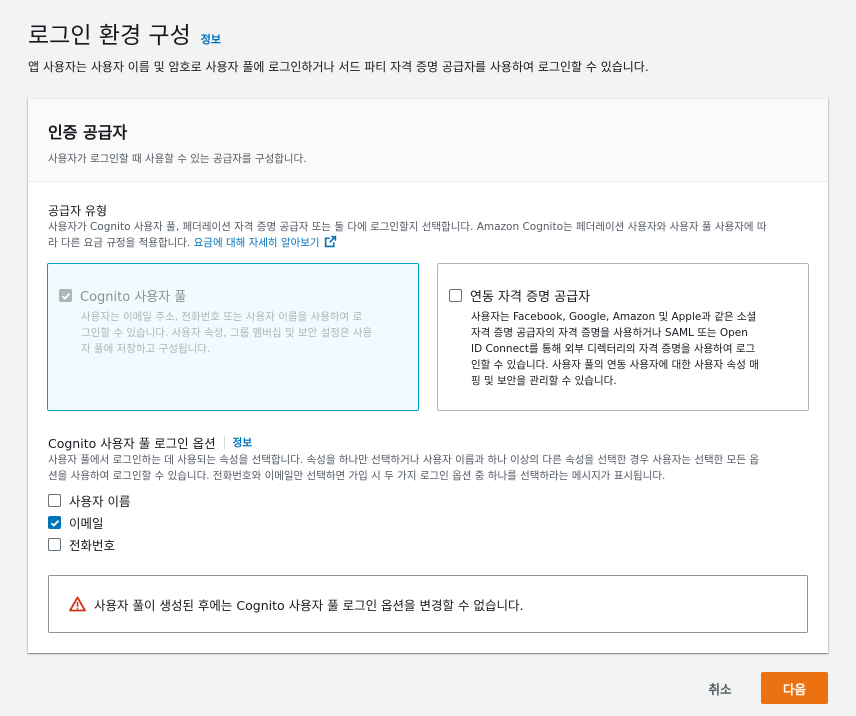 The width and height of the screenshot is (856, 716). What do you see at coordinates (615, 365) in the screenshot?
I see `federated-desc-line: 인할 수 있습니다. 사용자 풀의 연동 사용자에 대한 사용자 속성 매` at bounding box center [615, 365].